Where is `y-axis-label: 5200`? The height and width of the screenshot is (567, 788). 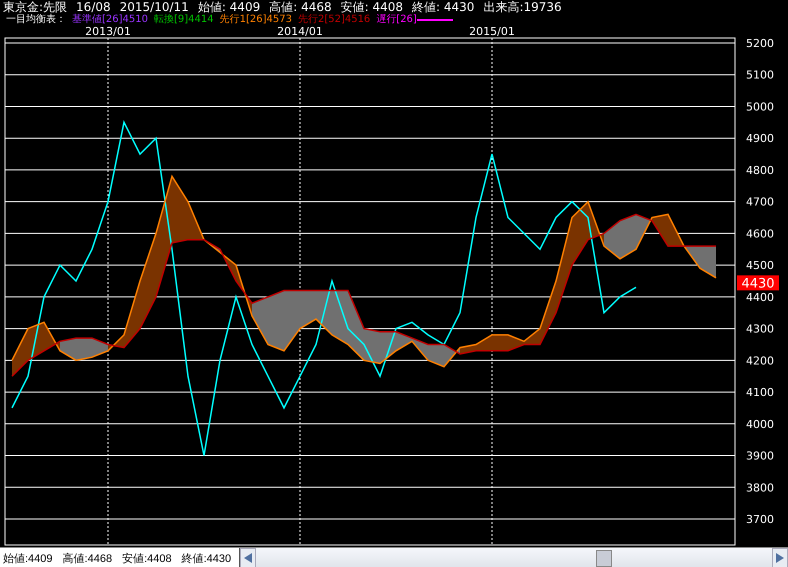 y-axis-label: 5200 is located at coordinates (760, 43).